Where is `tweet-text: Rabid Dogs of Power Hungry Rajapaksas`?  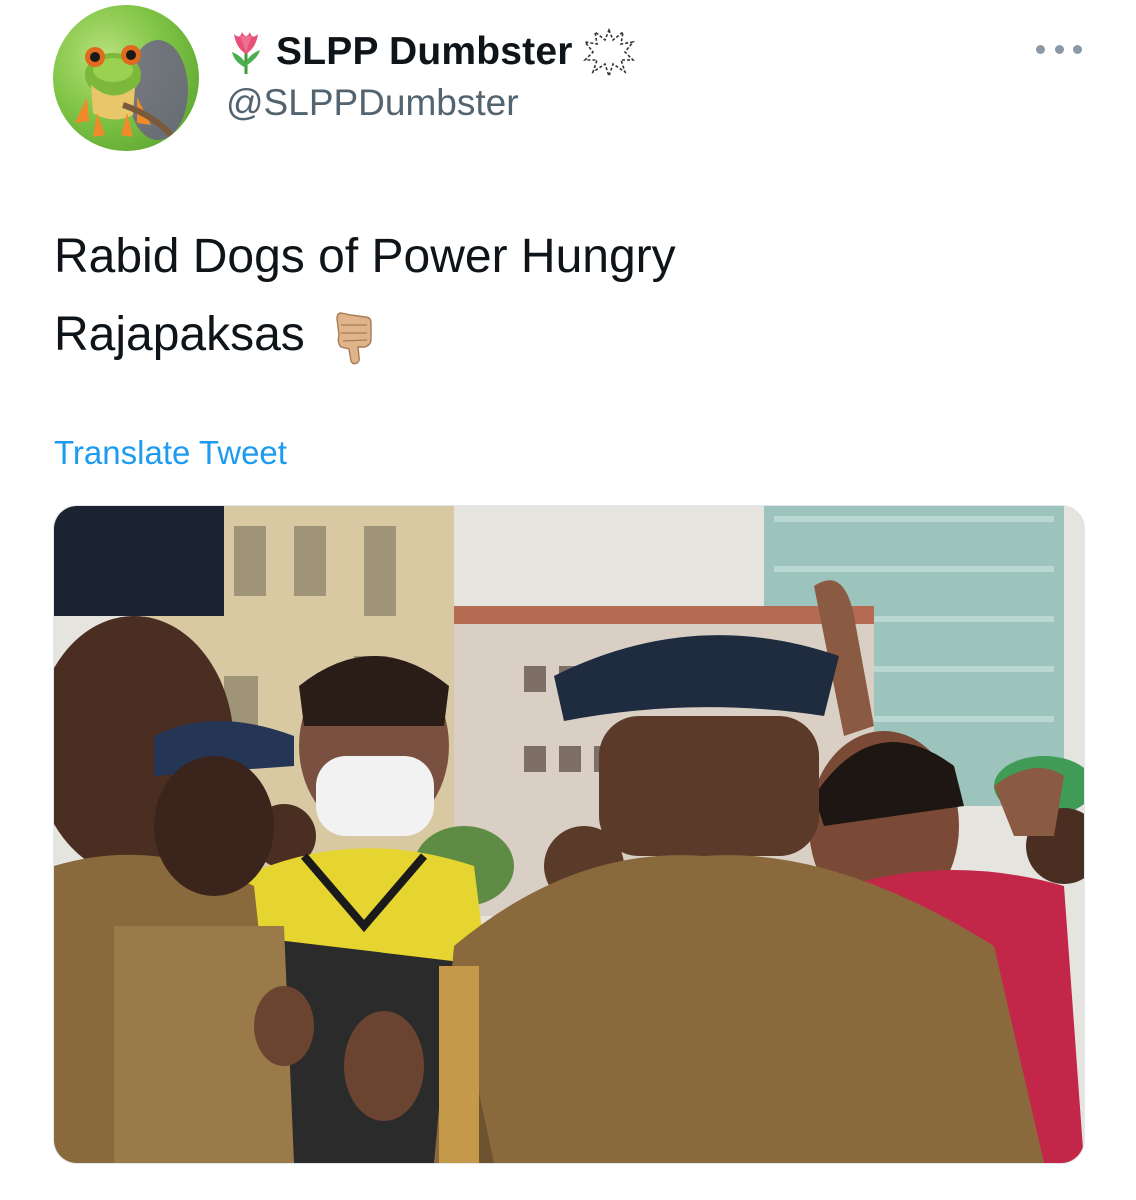
tweet-text: Rabid Dogs of Power Hungry Rajapaksas is located at coordinates (564, 296).